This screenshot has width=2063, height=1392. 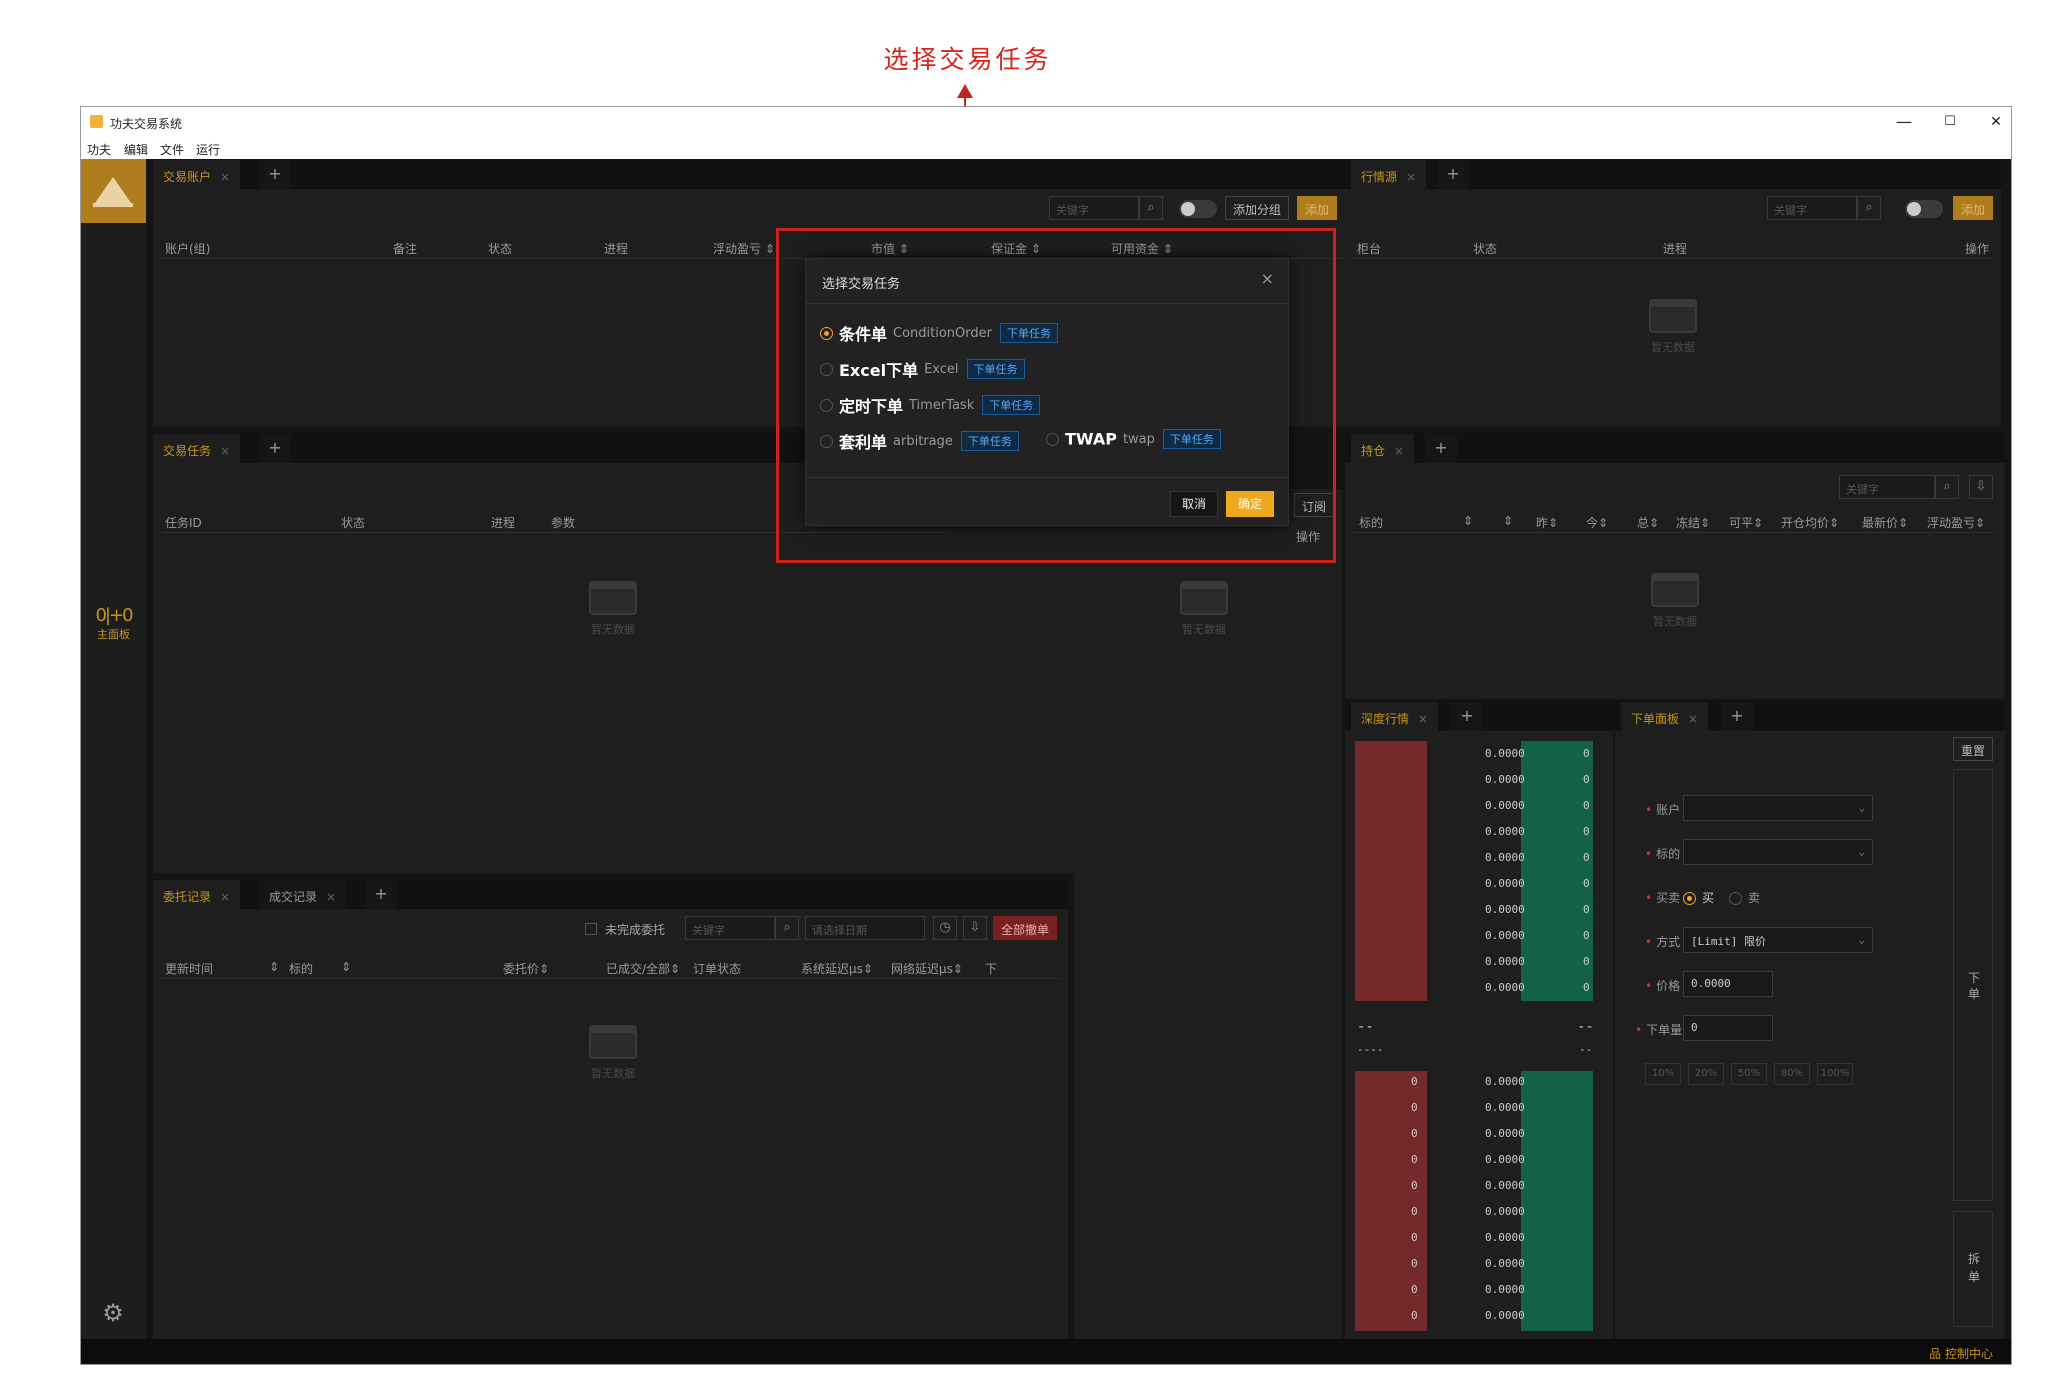 I want to click on close-button: ✕, so click(x=1996, y=122).